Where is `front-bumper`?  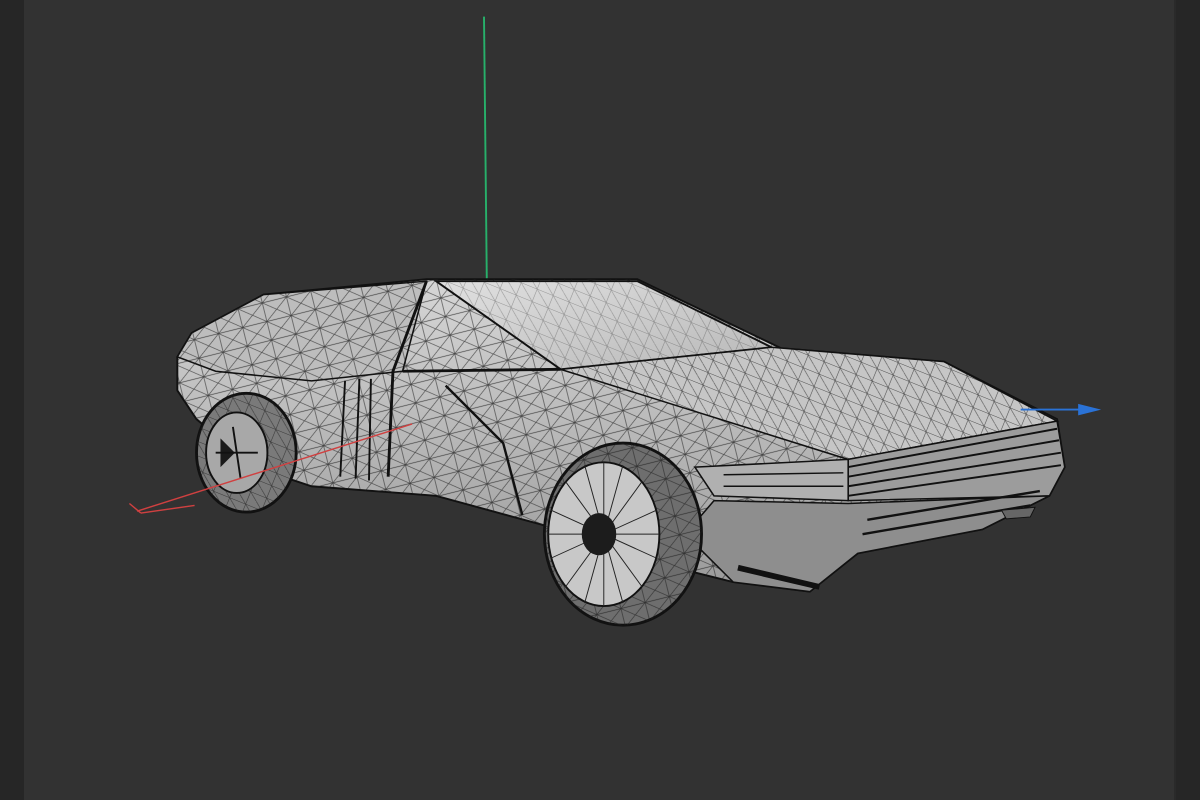
front-bumper is located at coordinates (867, 544).